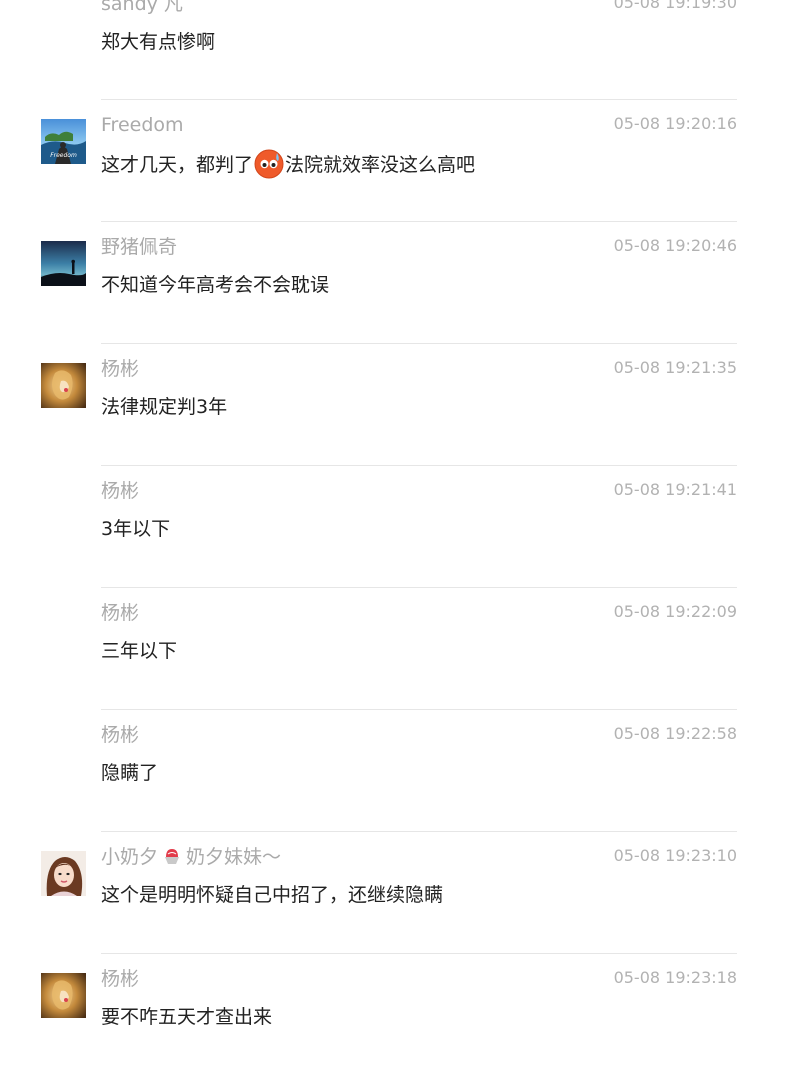 Image resolution: width=811 pixels, height=1075 pixels. What do you see at coordinates (215, 285) in the screenshot?
I see `message-text: 不知道今年高考会不会耽误` at bounding box center [215, 285].